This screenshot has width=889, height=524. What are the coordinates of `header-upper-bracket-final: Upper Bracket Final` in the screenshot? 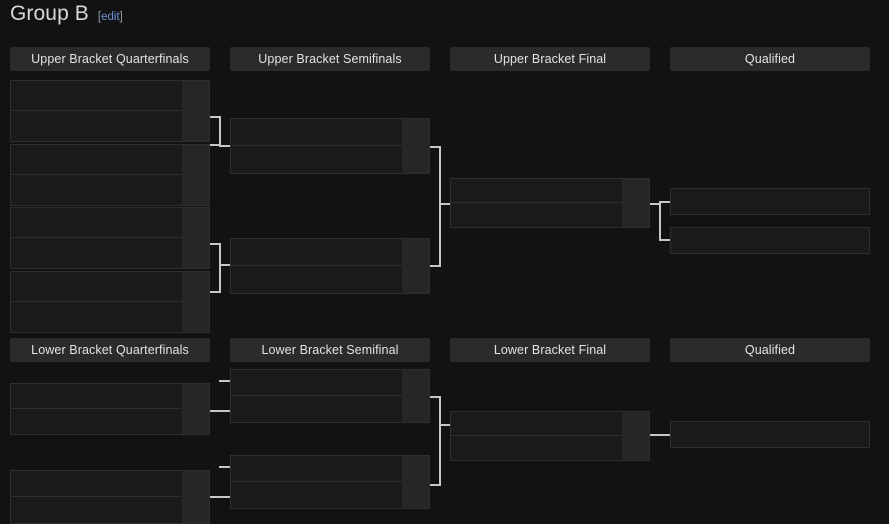 It's located at (550, 59).